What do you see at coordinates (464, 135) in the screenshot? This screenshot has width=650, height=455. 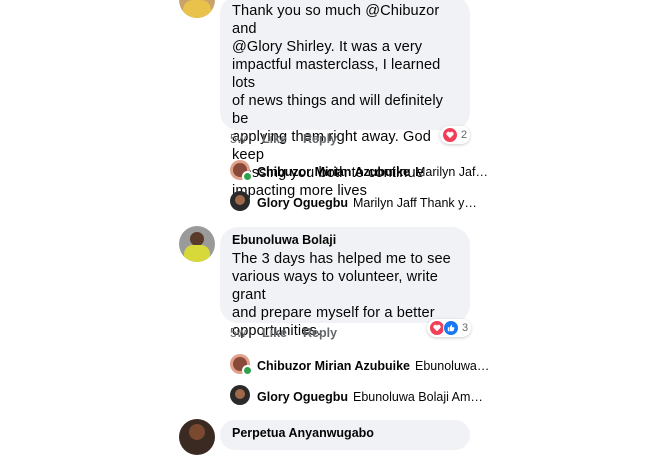 I see `reaction-count: 2` at bounding box center [464, 135].